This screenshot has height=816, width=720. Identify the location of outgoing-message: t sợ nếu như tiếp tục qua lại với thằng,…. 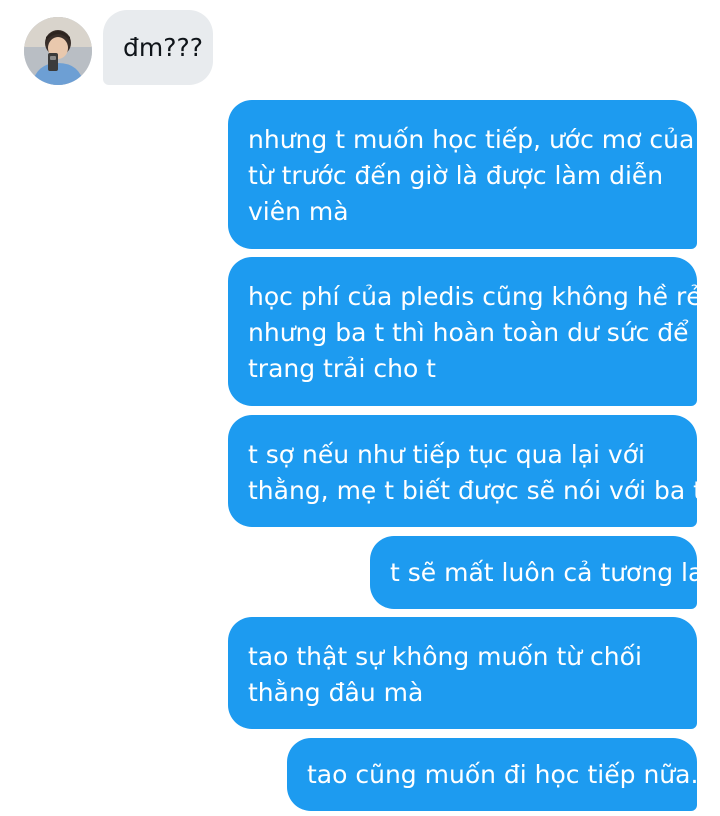
(465, 471).